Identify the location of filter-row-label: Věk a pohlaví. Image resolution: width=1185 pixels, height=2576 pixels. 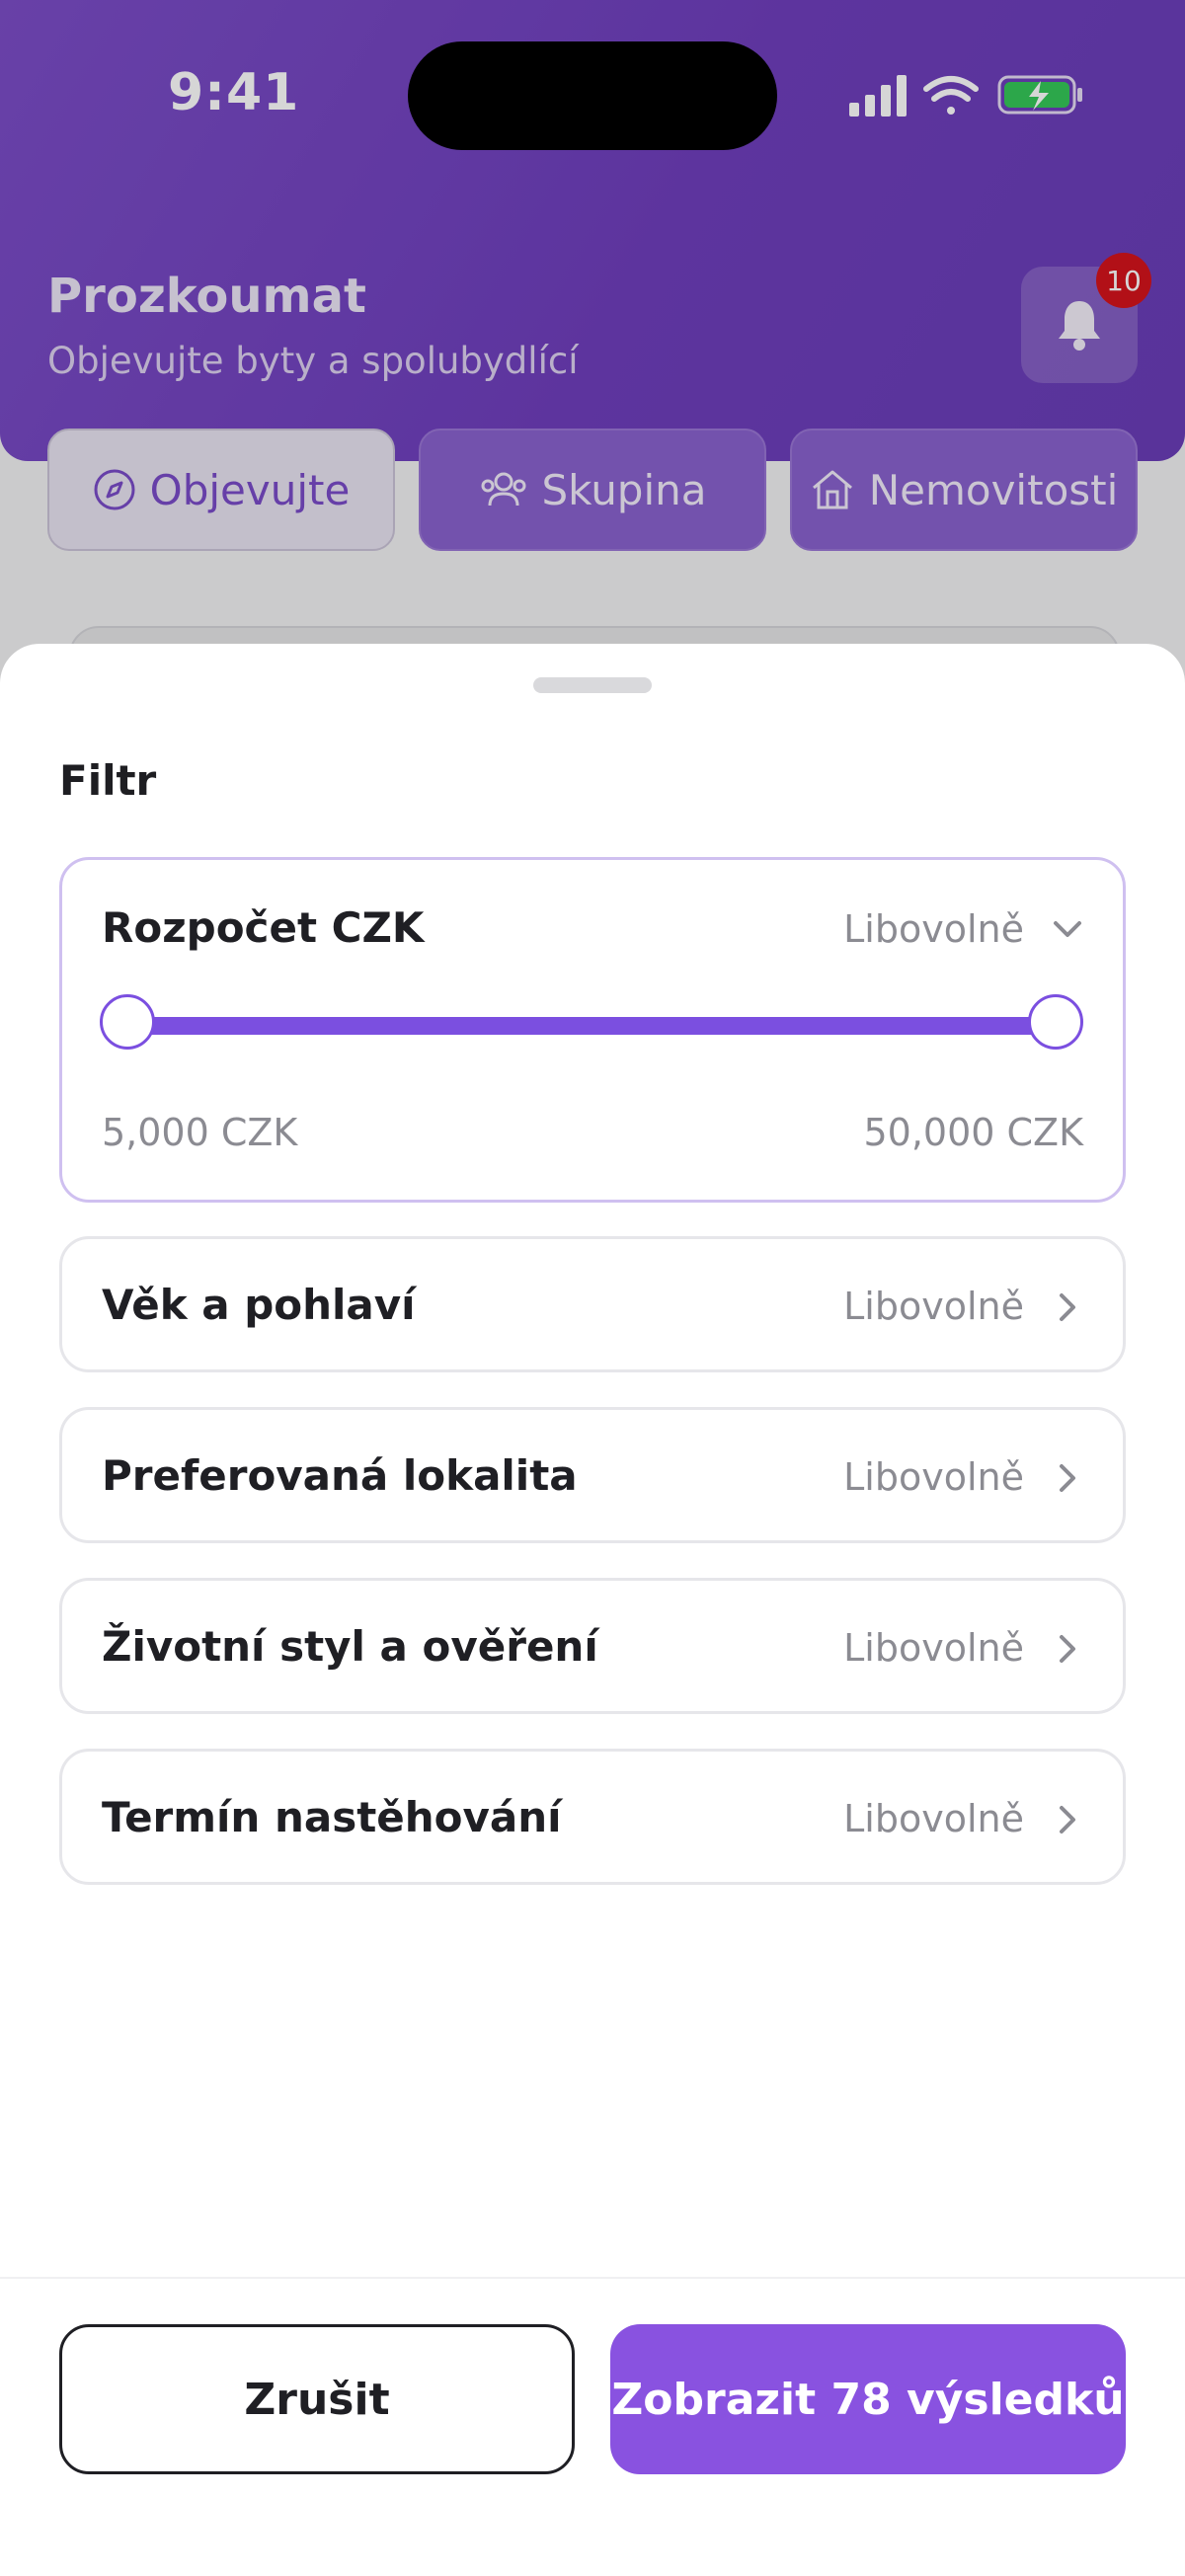
(259, 1305).